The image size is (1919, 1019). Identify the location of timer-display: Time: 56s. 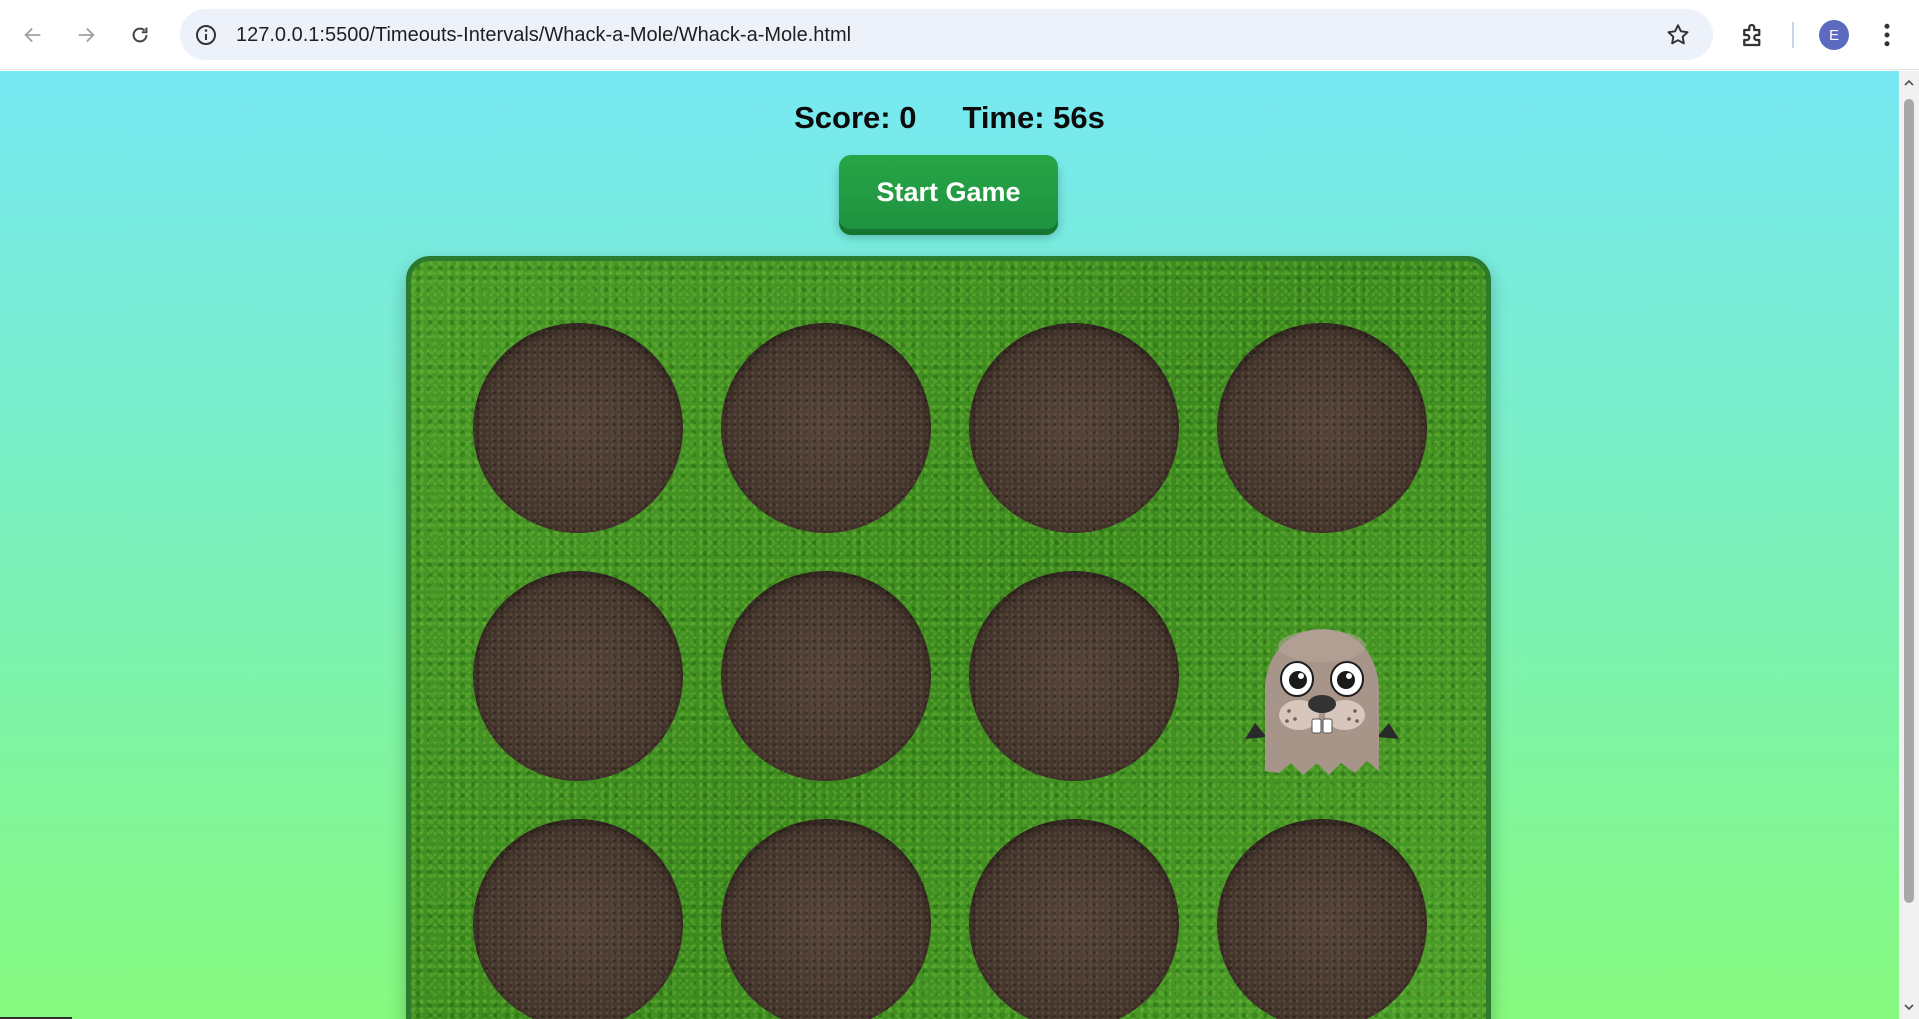
(1033, 117).